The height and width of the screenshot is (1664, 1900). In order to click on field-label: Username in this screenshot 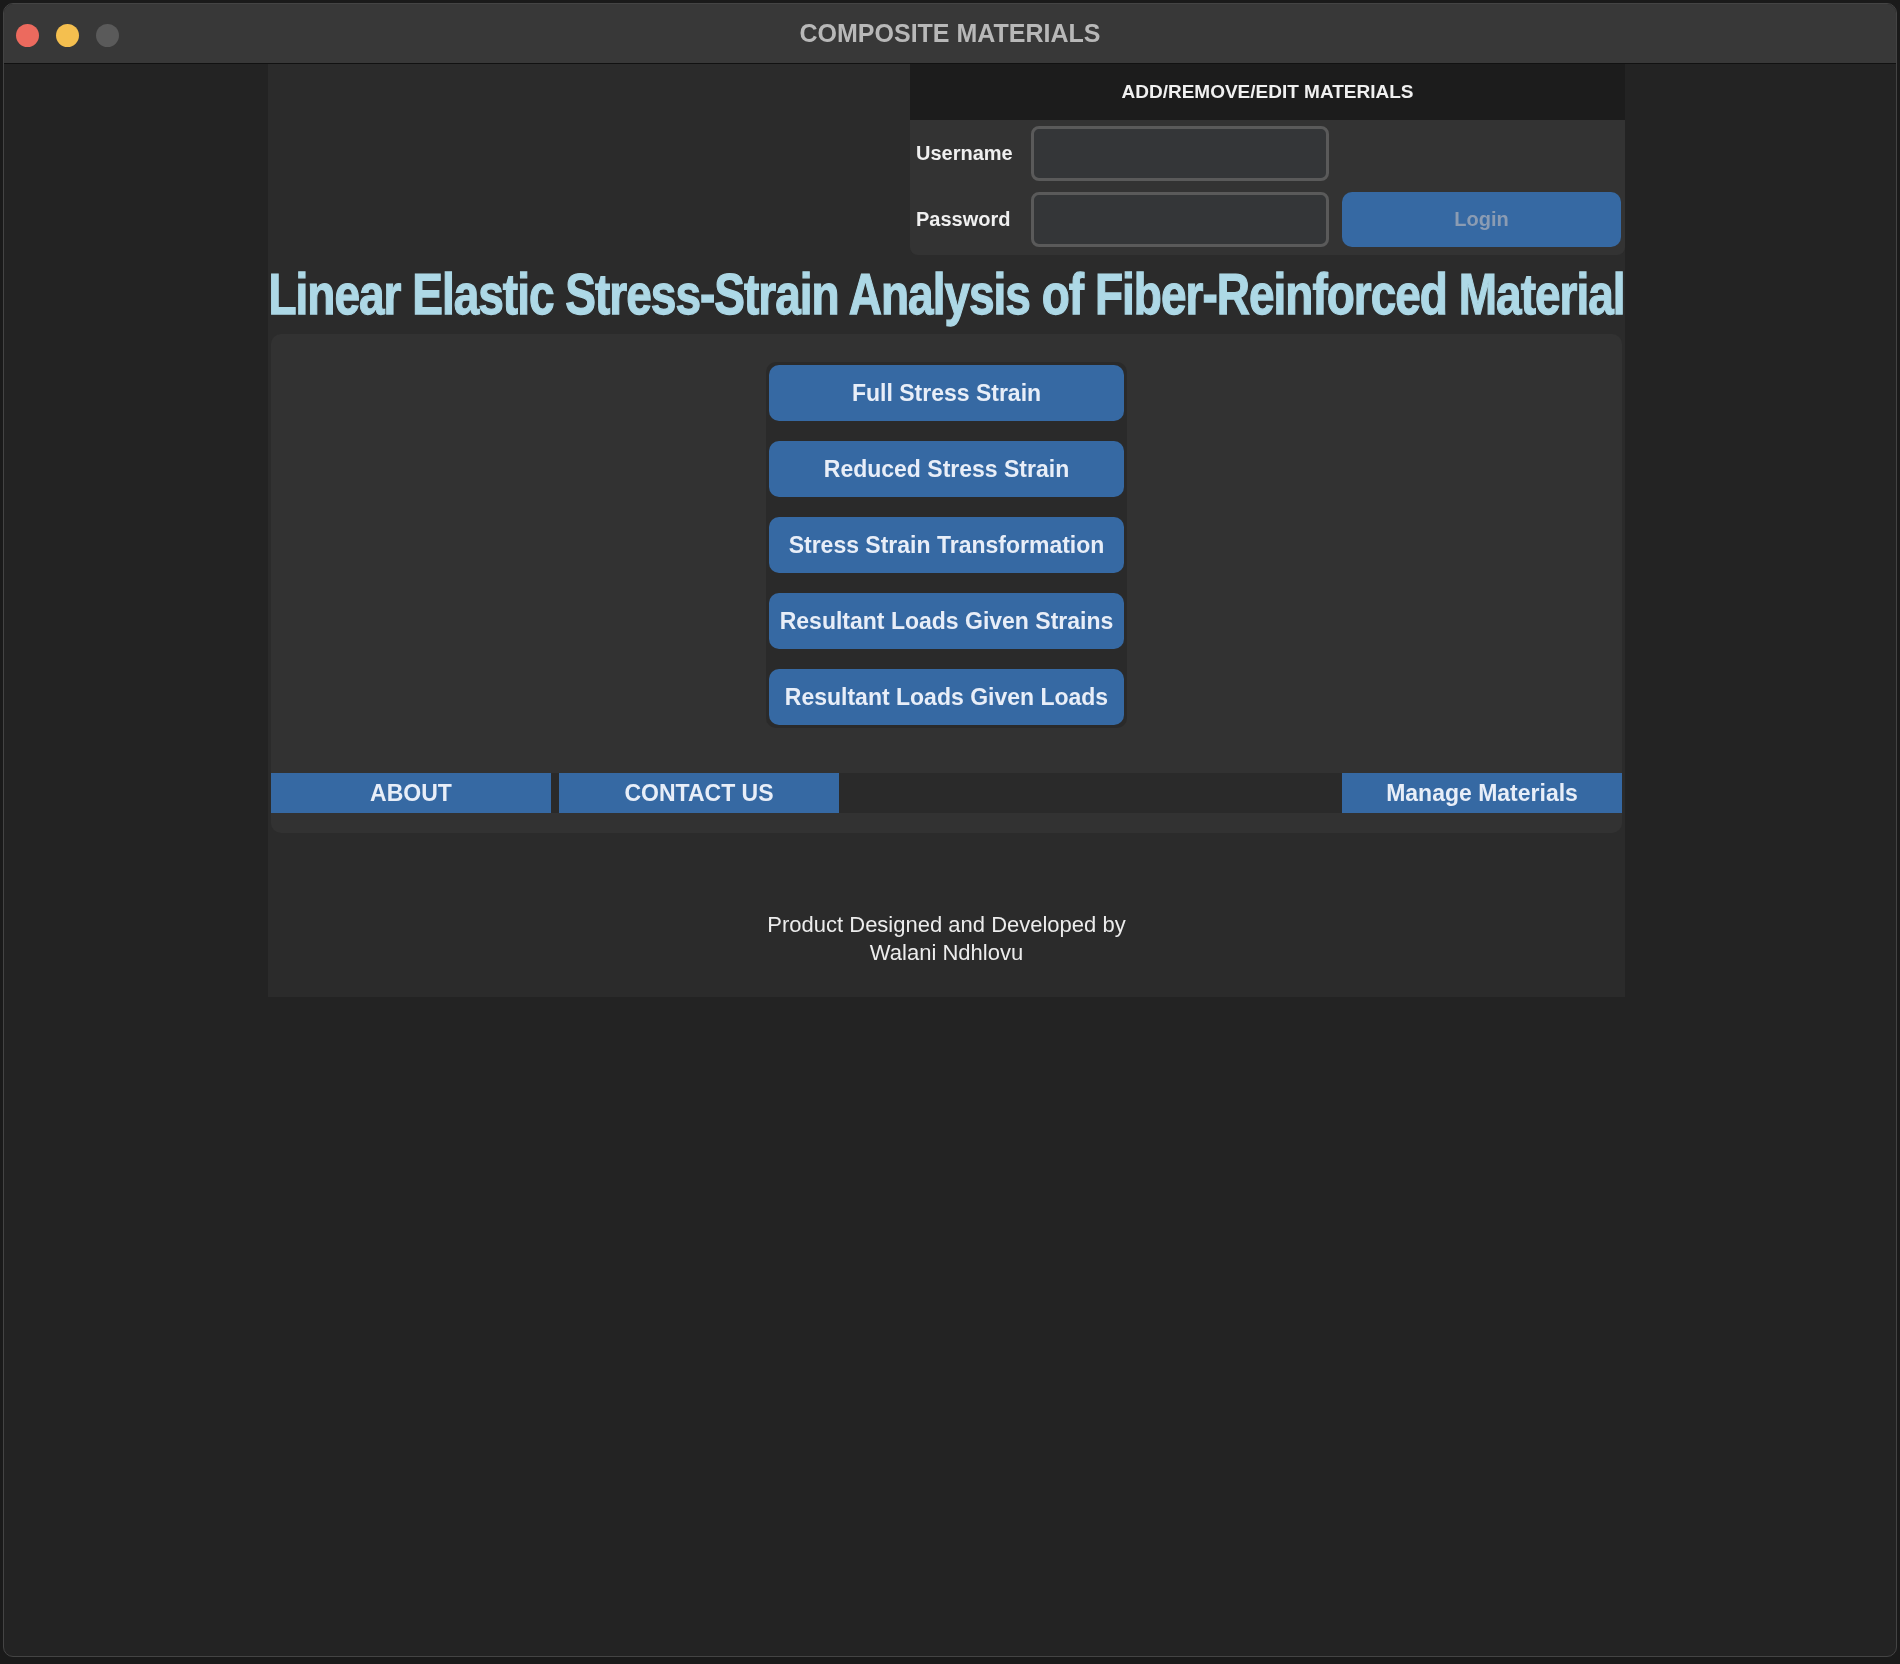, I will do `click(965, 153)`.